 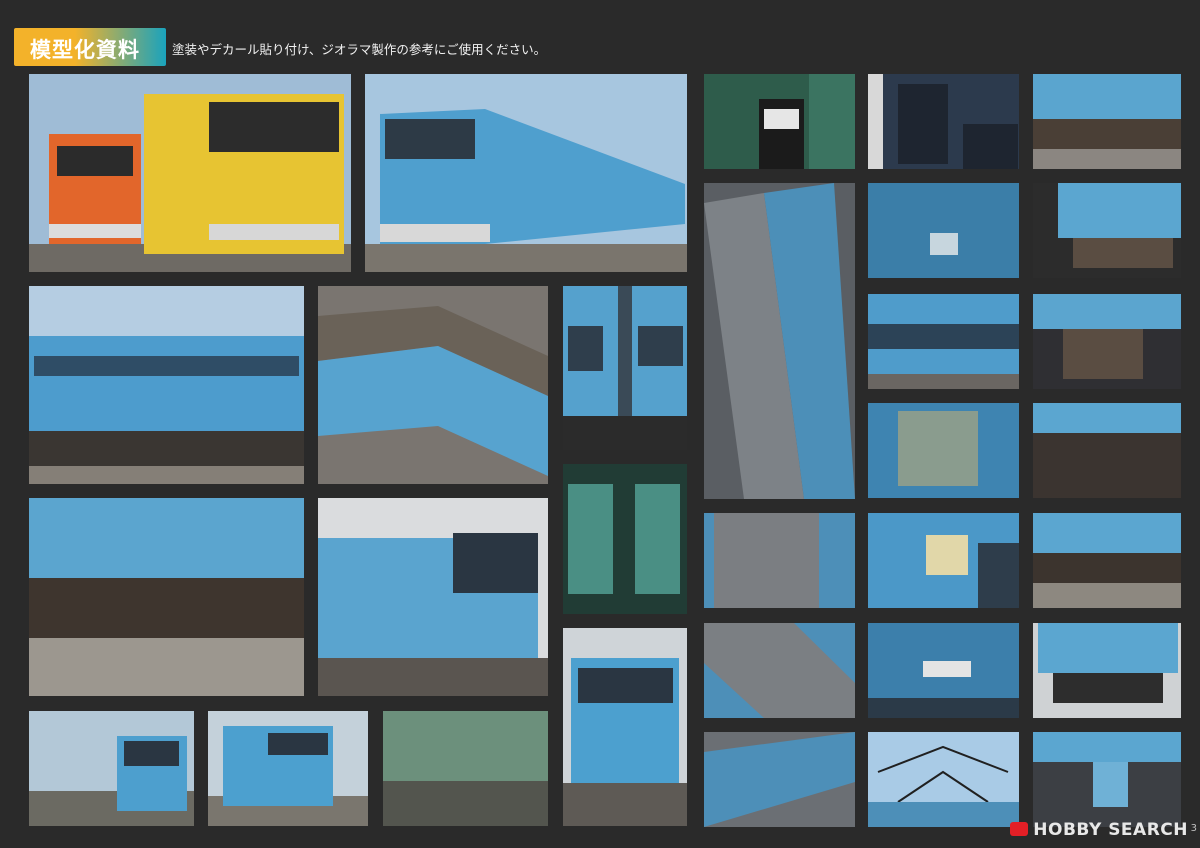 I want to click on photo-train-station, so click(x=288, y=768).